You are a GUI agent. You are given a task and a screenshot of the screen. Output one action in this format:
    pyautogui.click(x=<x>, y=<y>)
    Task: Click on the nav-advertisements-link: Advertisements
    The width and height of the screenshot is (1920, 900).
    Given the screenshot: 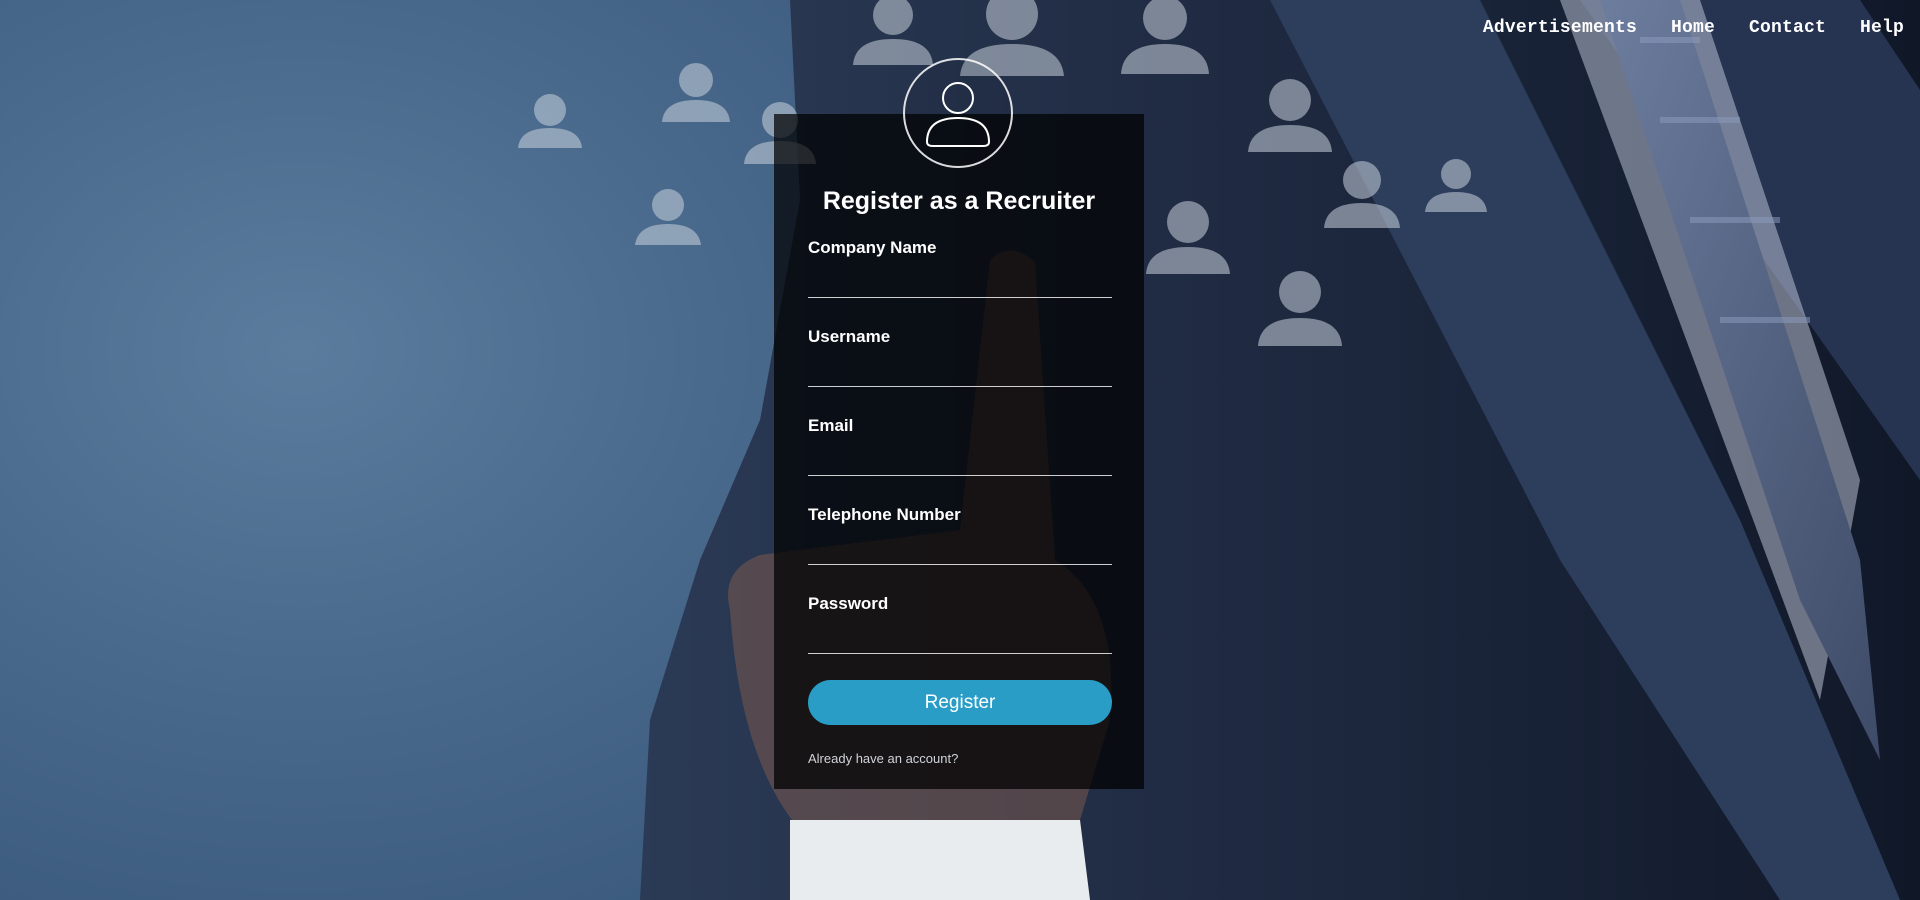 What is the action you would take?
    pyautogui.click(x=1560, y=28)
    